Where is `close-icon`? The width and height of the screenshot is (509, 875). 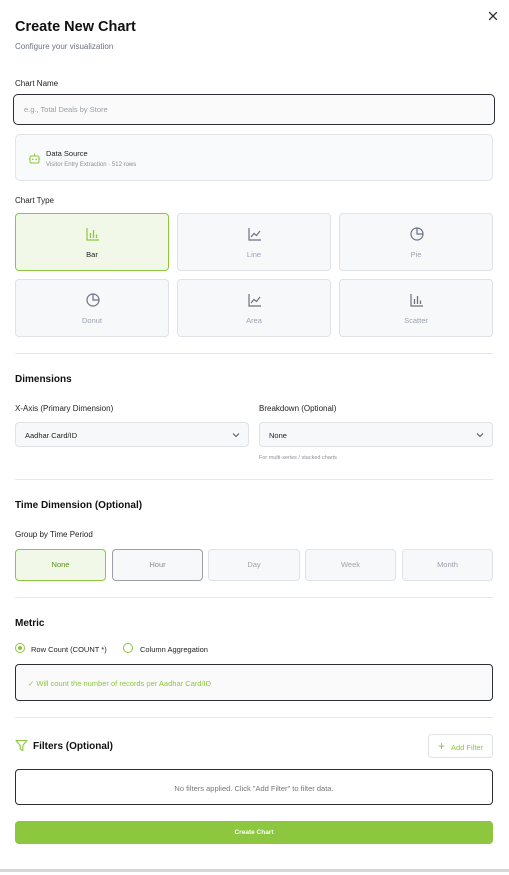
close-icon is located at coordinates (493, 16).